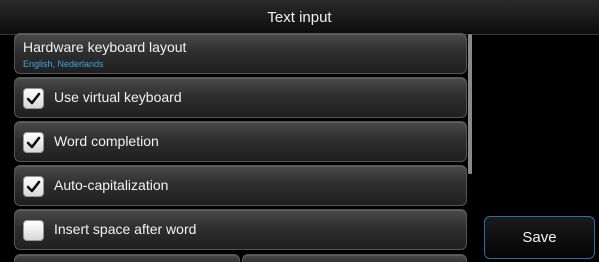  I want to click on use-virtual-keyboard-checkbox, so click(33, 98).